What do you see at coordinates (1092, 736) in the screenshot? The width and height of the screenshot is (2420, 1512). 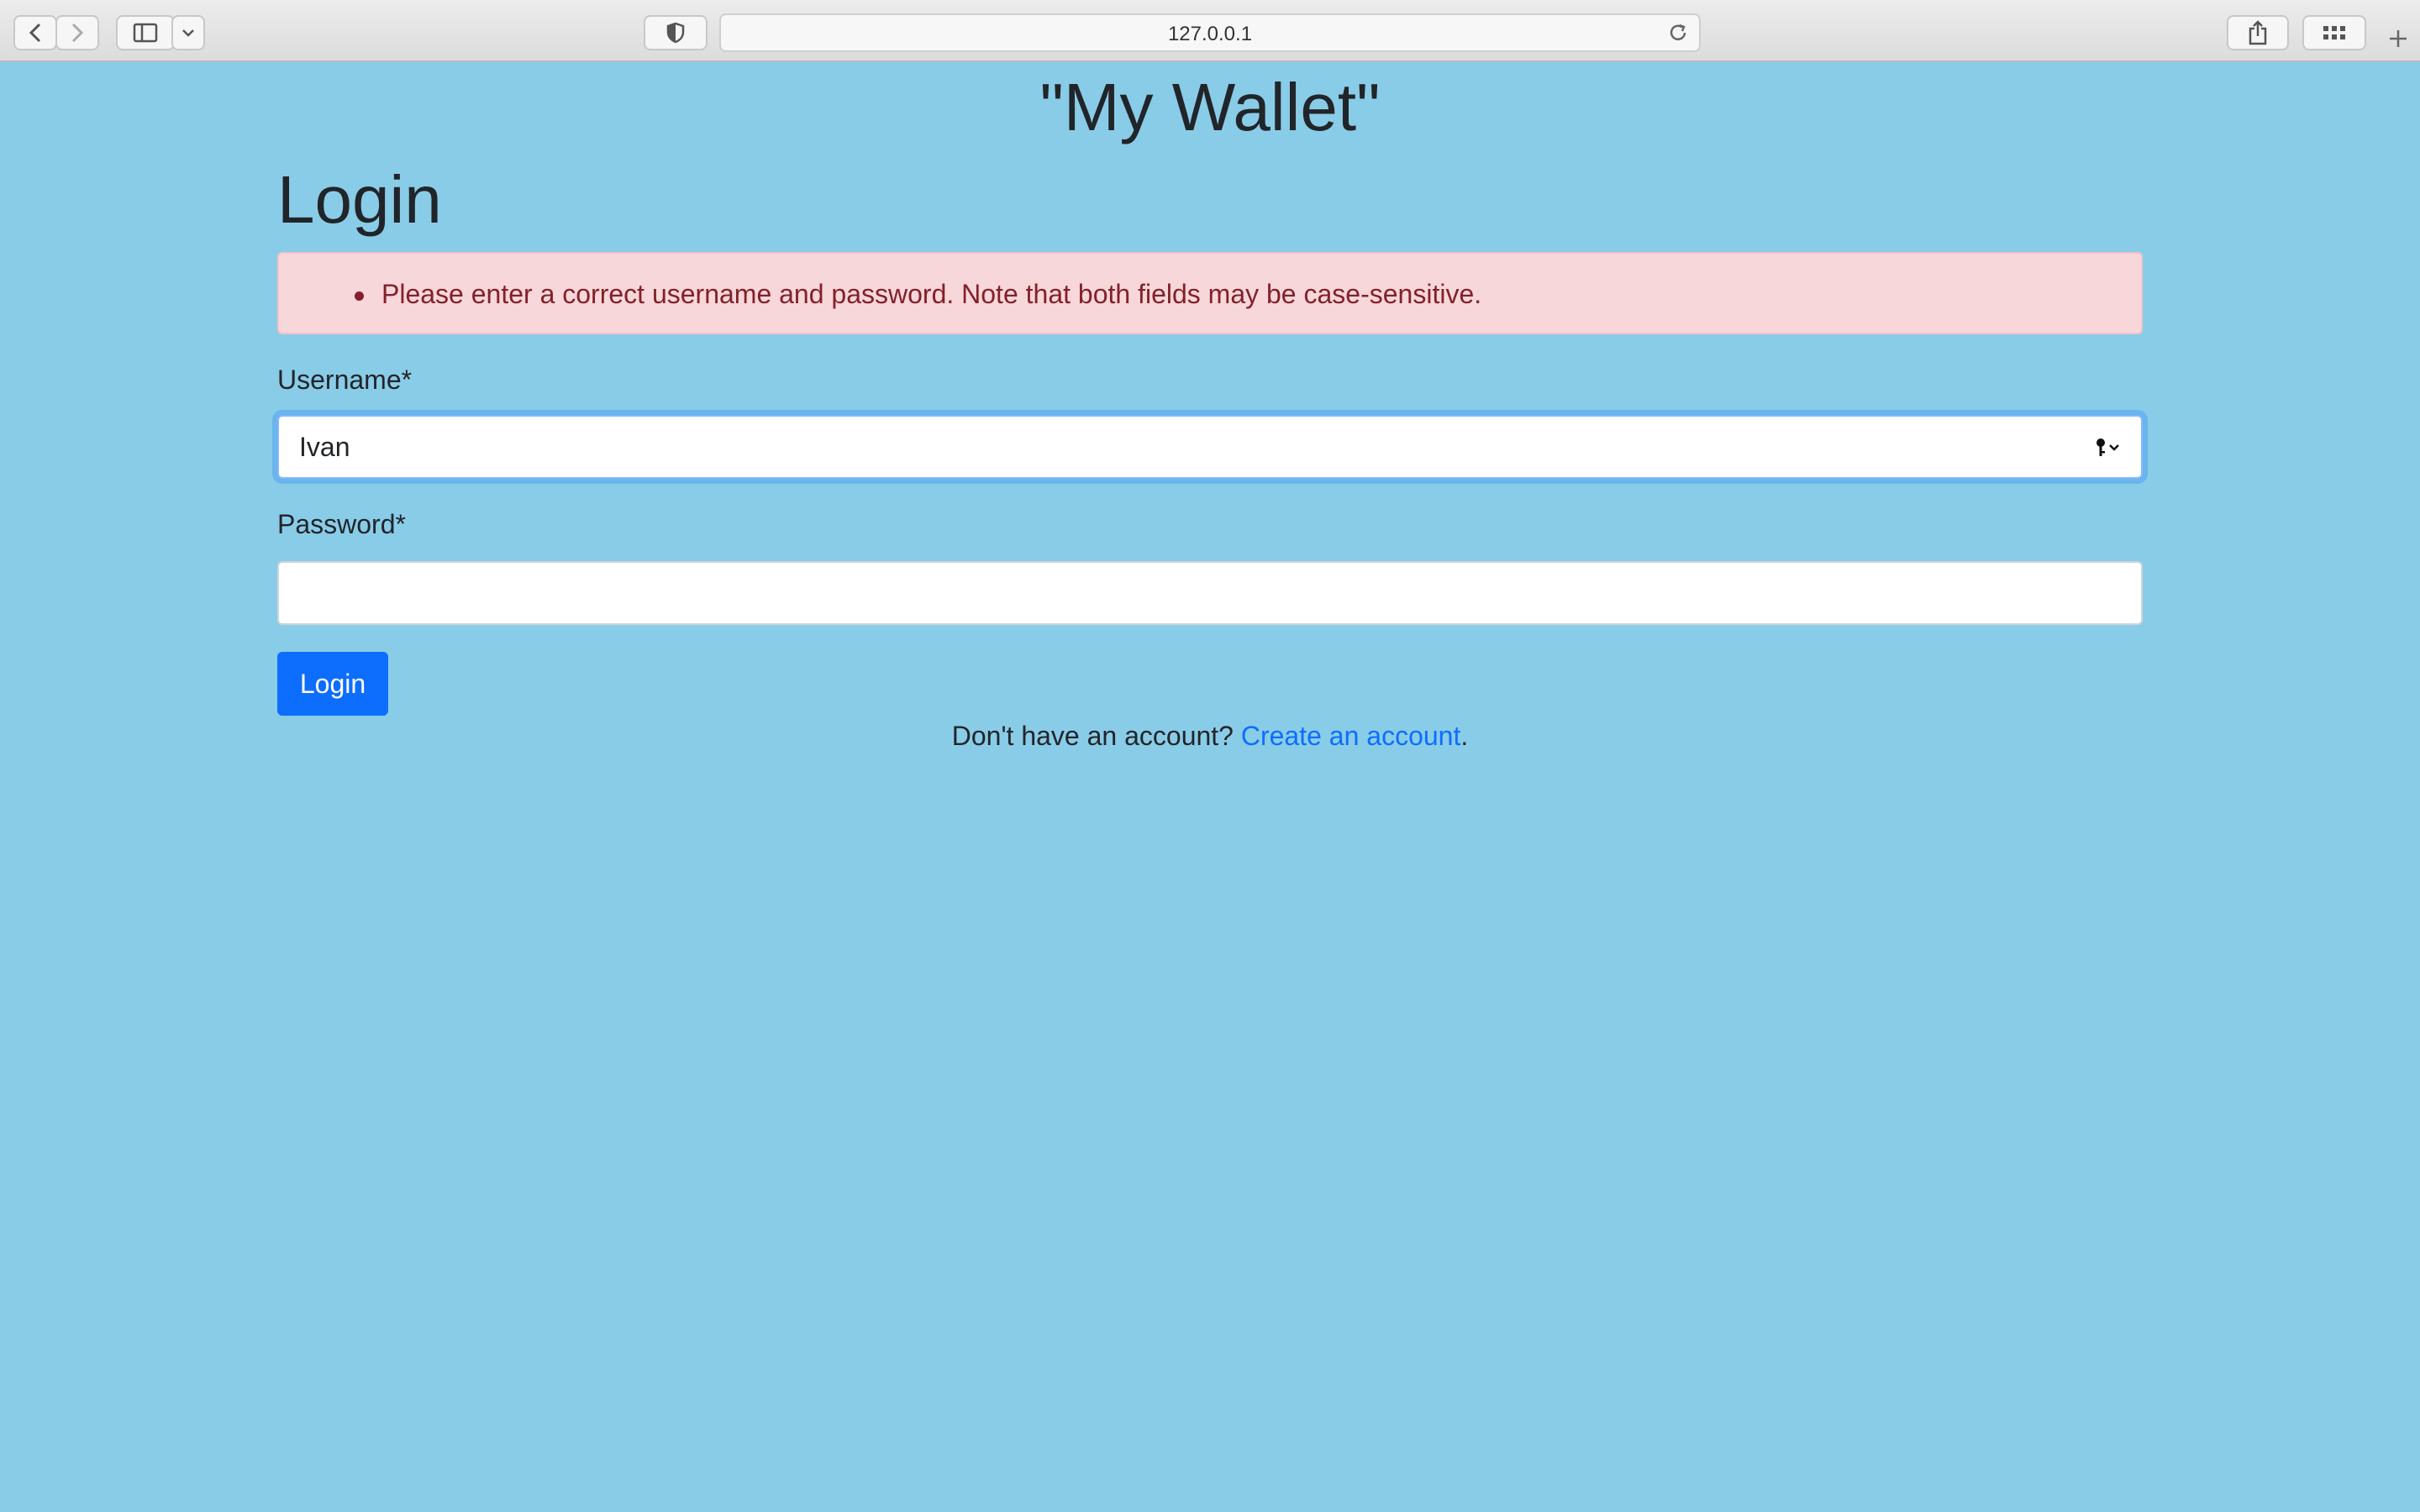 I see `signup-text: Don't have an account?` at bounding box center [1092, 736].